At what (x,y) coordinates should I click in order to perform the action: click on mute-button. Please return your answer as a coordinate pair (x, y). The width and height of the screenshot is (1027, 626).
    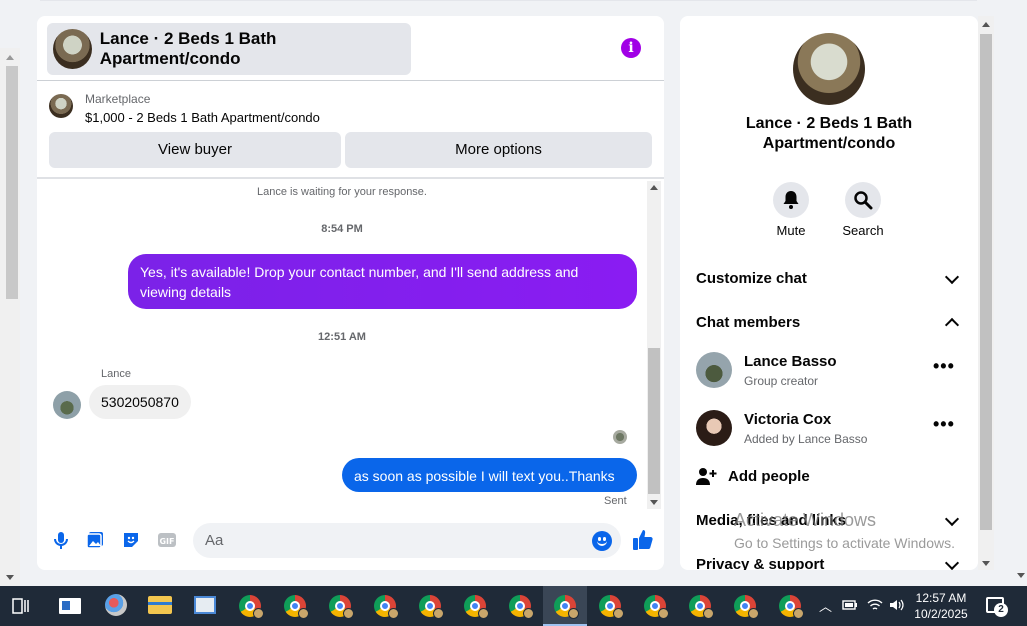
    Looking at the image, I should click on (791, 200).